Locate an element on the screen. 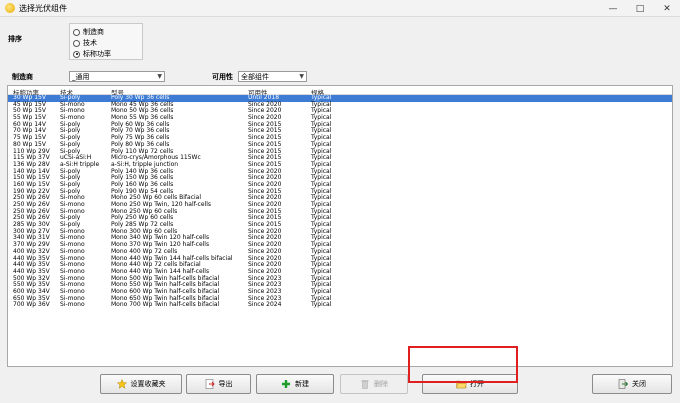  plus-icon is located at coordinates (286, 384).